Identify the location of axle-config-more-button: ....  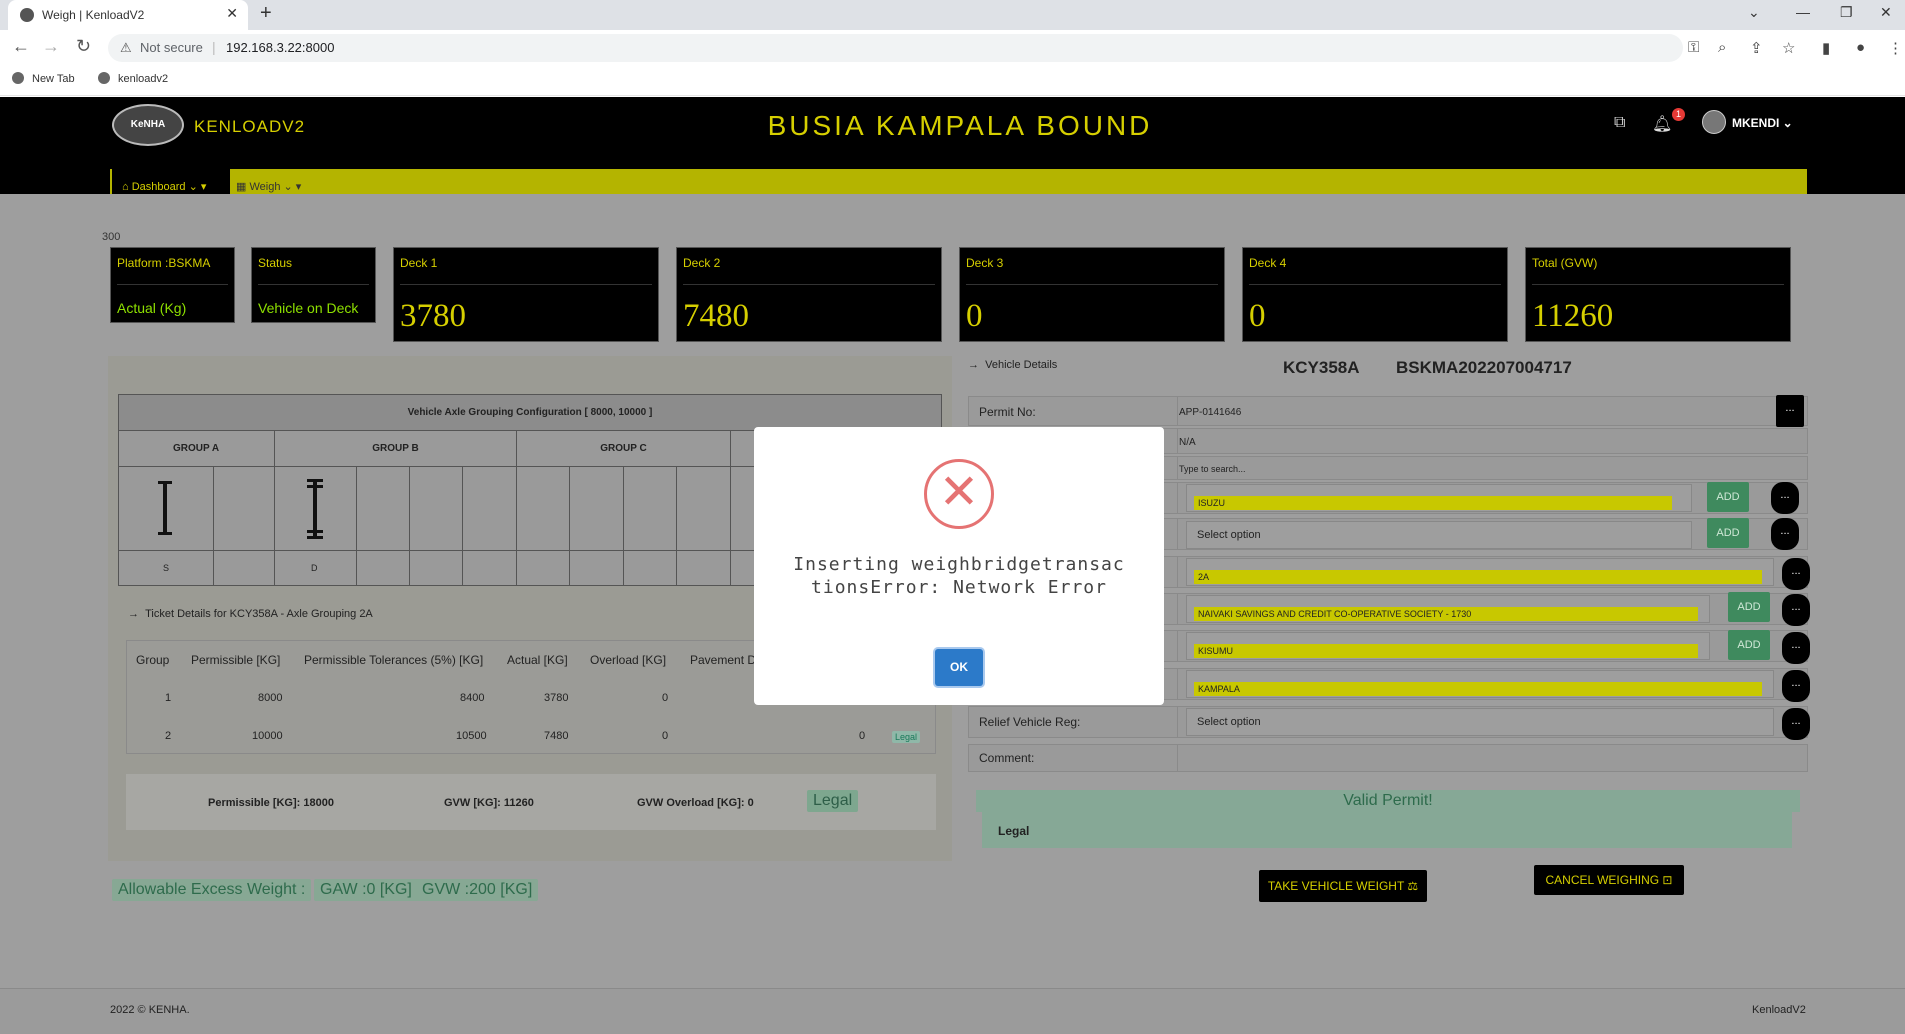
(1796, 574).